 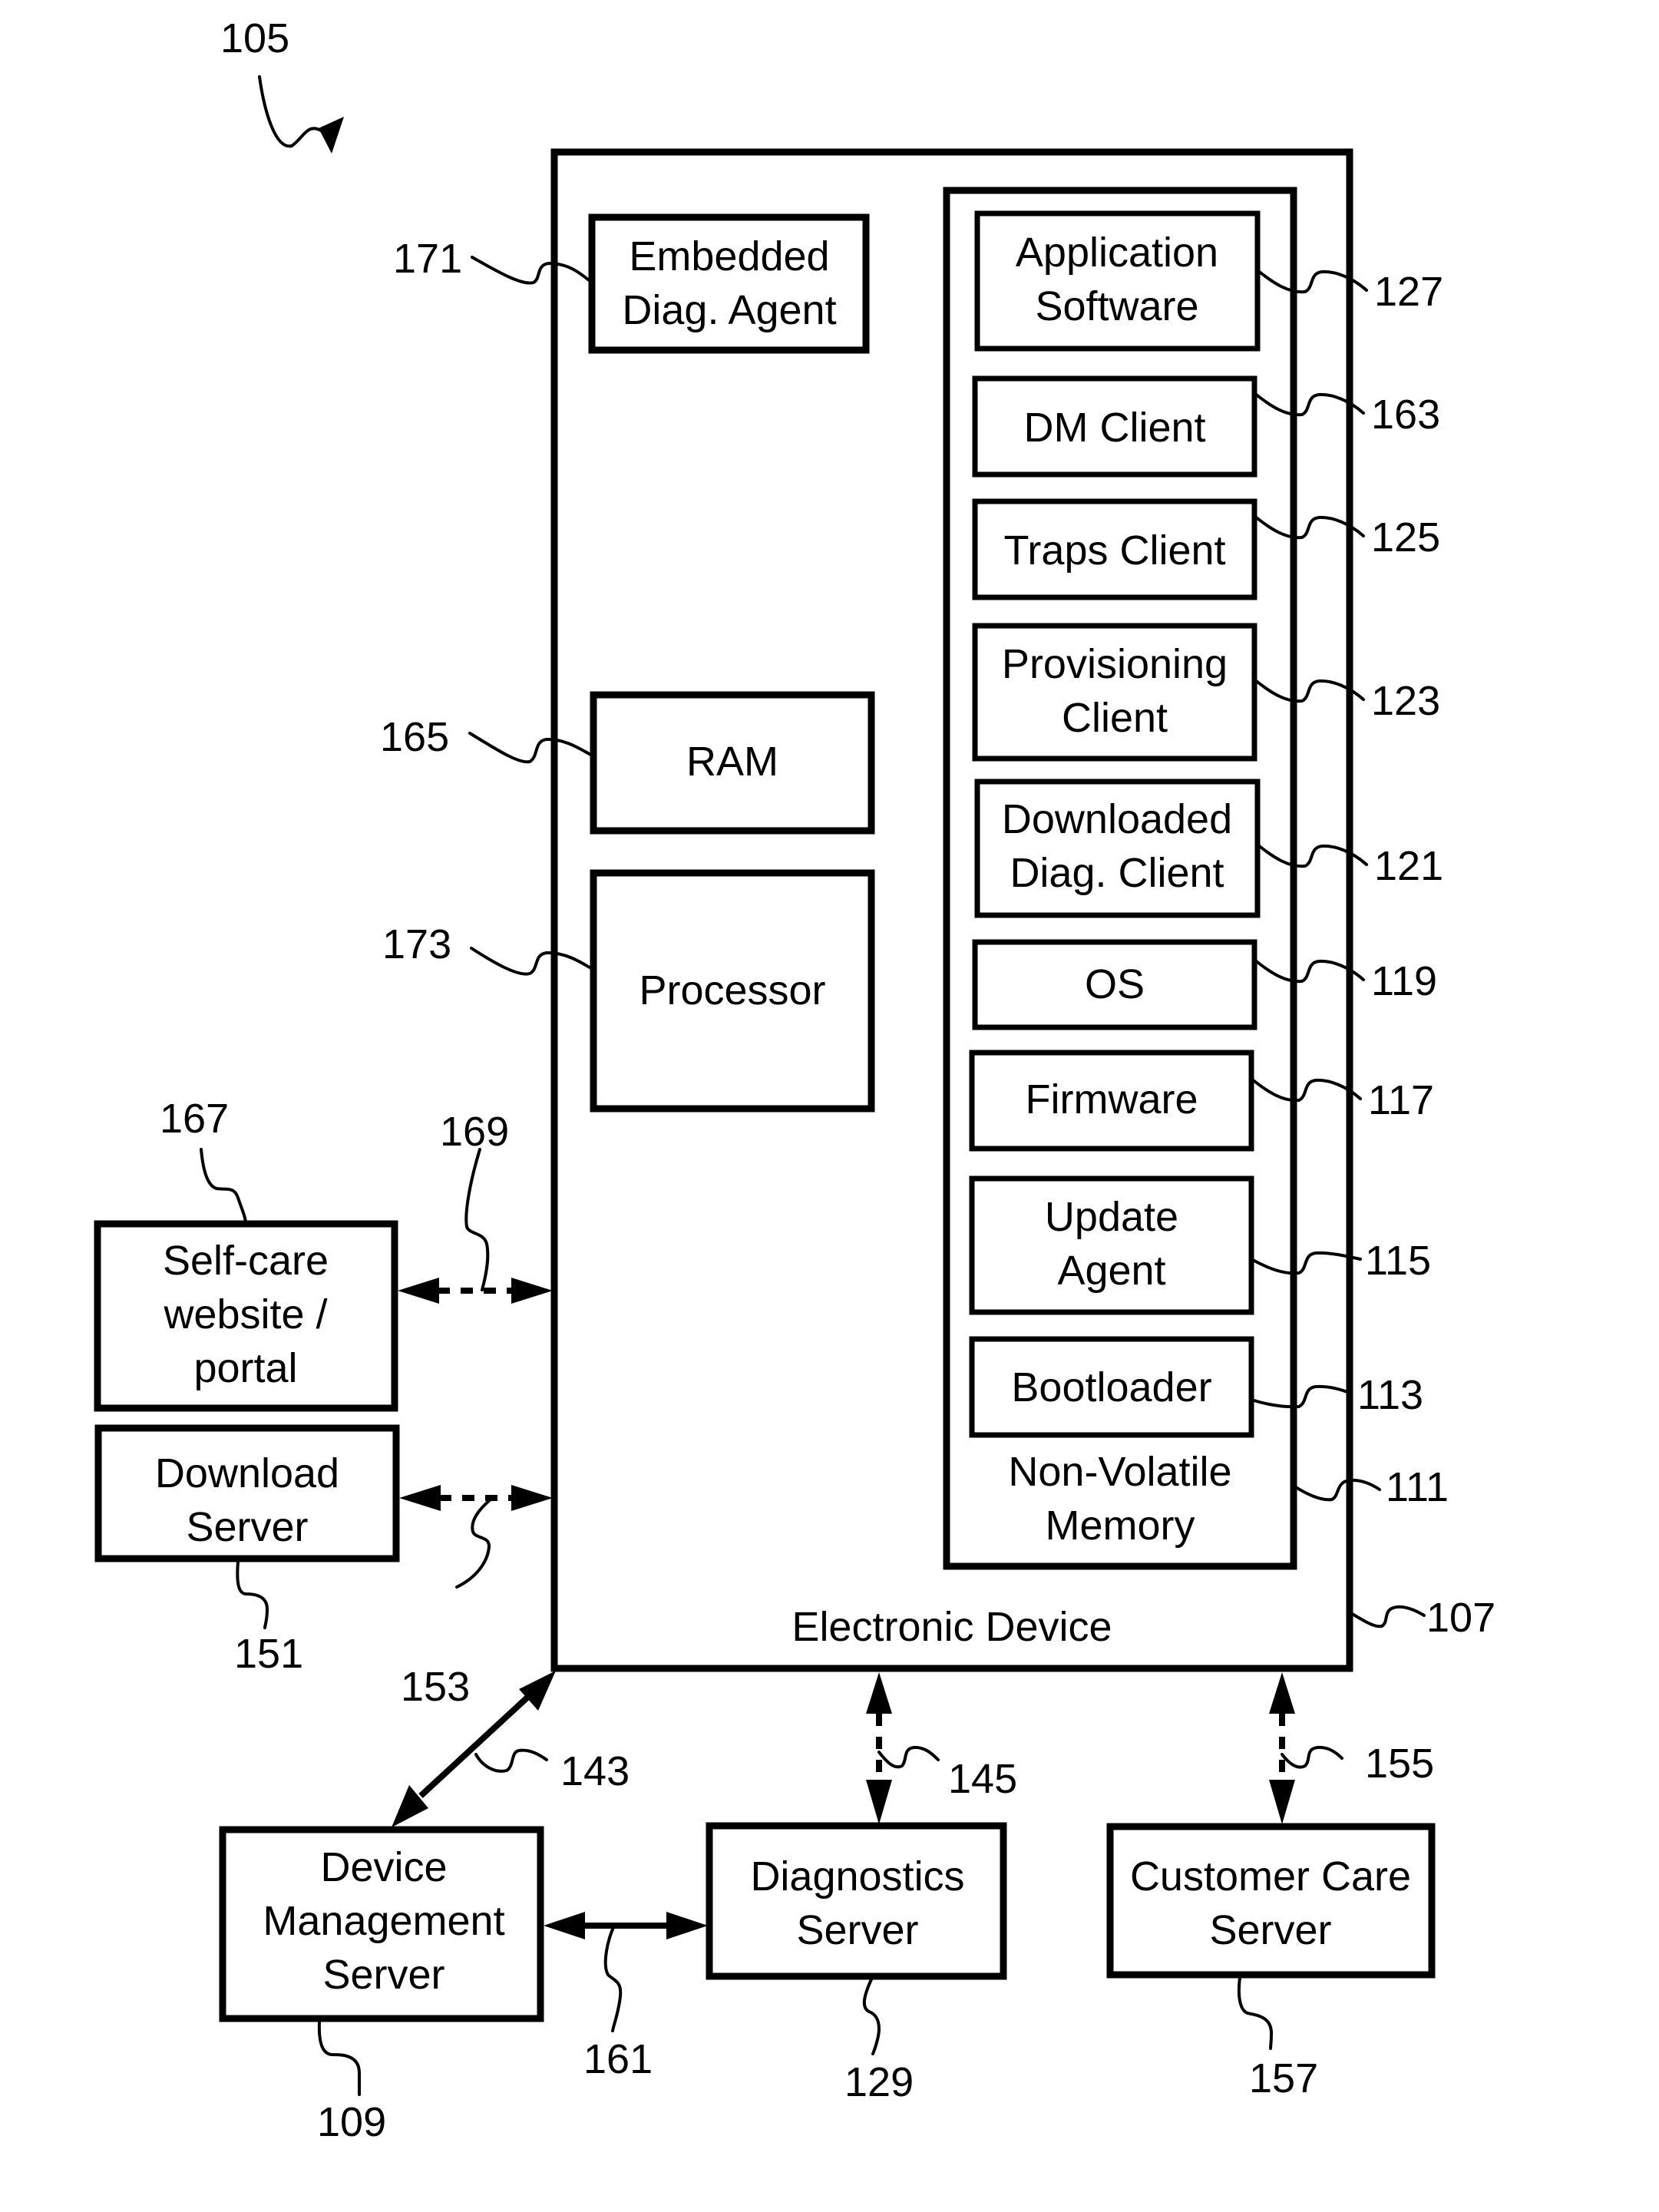 I want to click on dm-client-box: DM Client, so click(x=1114, y=426).